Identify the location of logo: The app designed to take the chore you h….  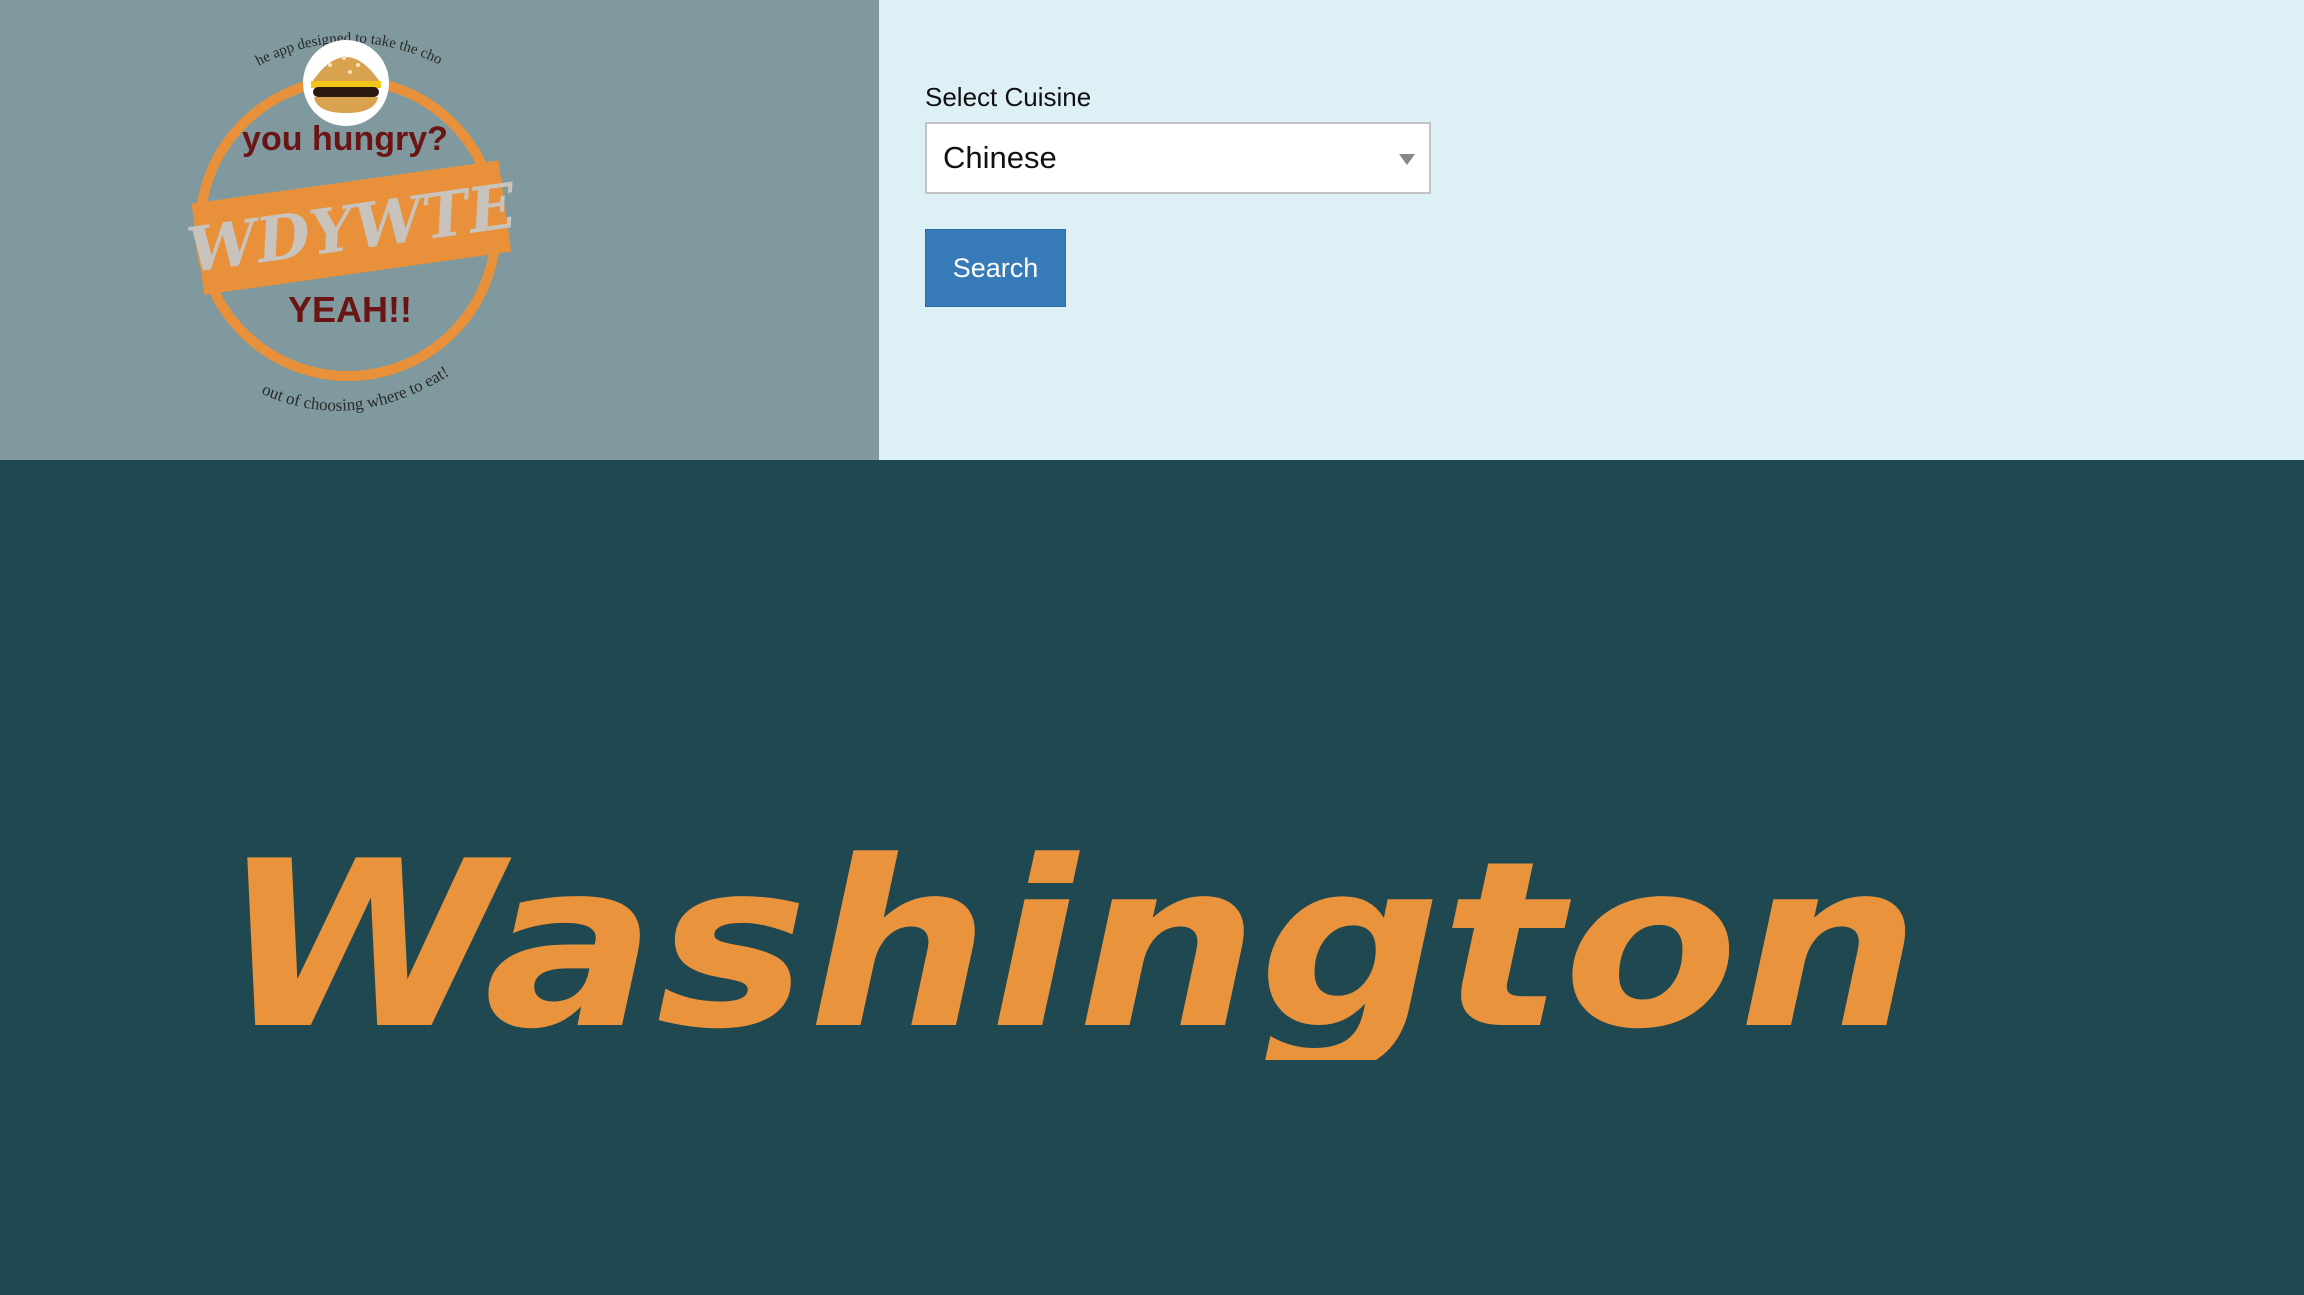
(350, 212).